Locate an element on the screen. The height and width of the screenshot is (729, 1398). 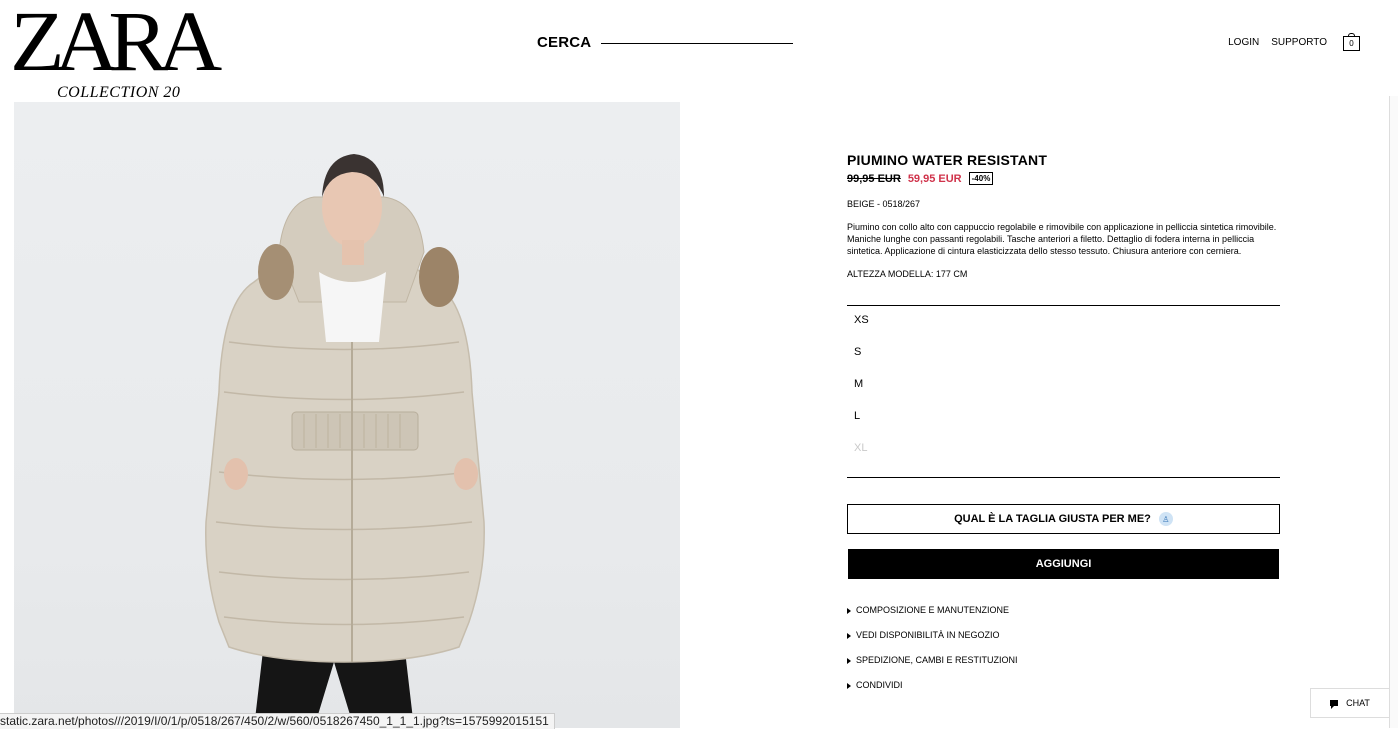
chat-button: CHAT is located at coordinates (1350, 703).